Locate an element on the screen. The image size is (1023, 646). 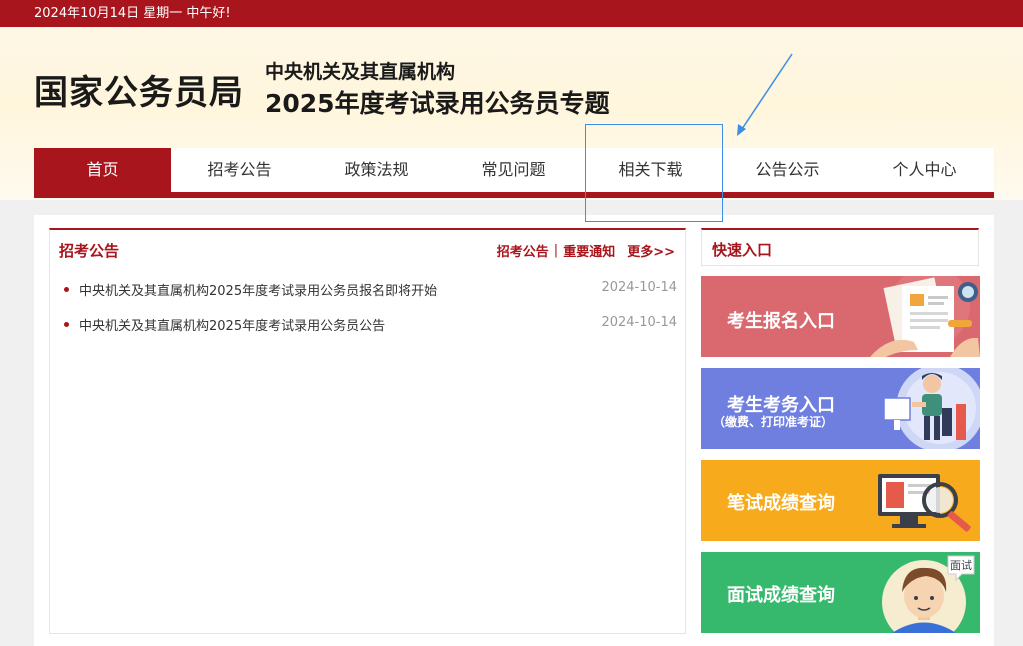
date-greeting: 2024年10月14日 星期一 中午好! is located at coordinates (132, 13).